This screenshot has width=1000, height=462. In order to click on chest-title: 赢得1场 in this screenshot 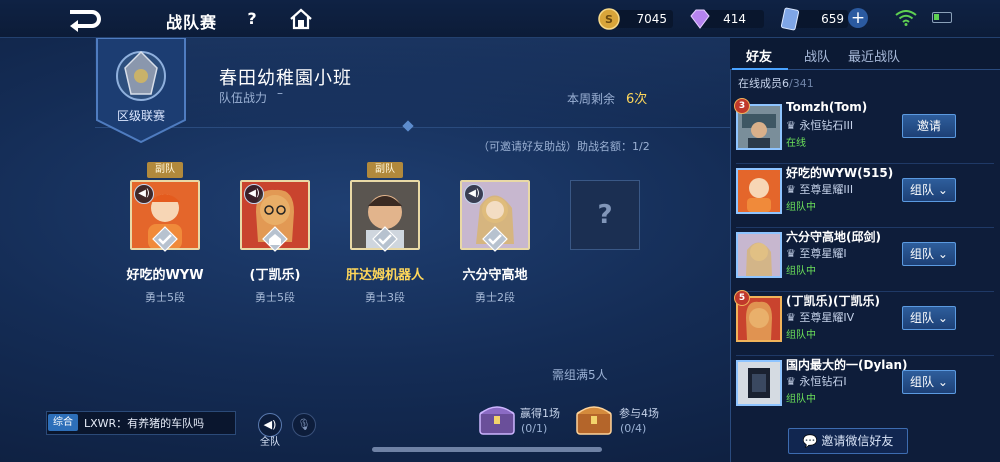, I will do `click(540, 413)`.